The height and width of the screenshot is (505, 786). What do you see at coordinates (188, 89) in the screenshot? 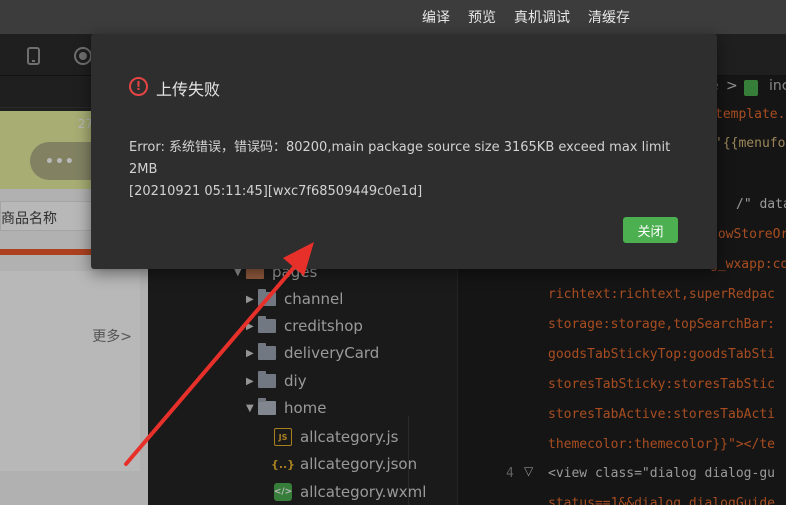
I see `dialog-title: 上传失败` at bounding box center [188, 89].